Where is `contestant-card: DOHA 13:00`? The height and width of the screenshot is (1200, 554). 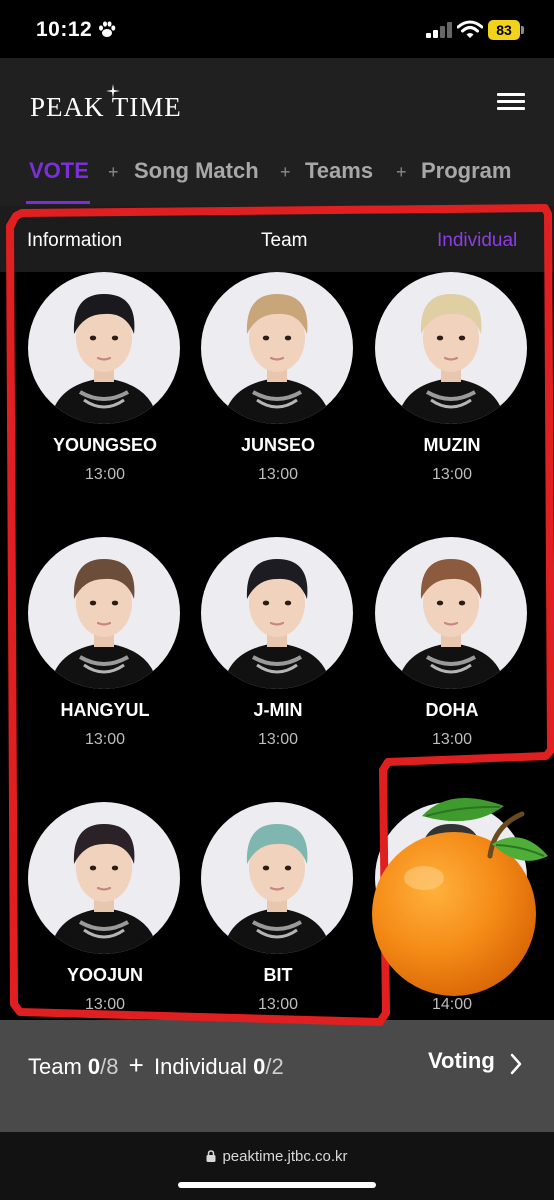
contestant-card: DOHA 13:00 is located at coordinates (449, 662).